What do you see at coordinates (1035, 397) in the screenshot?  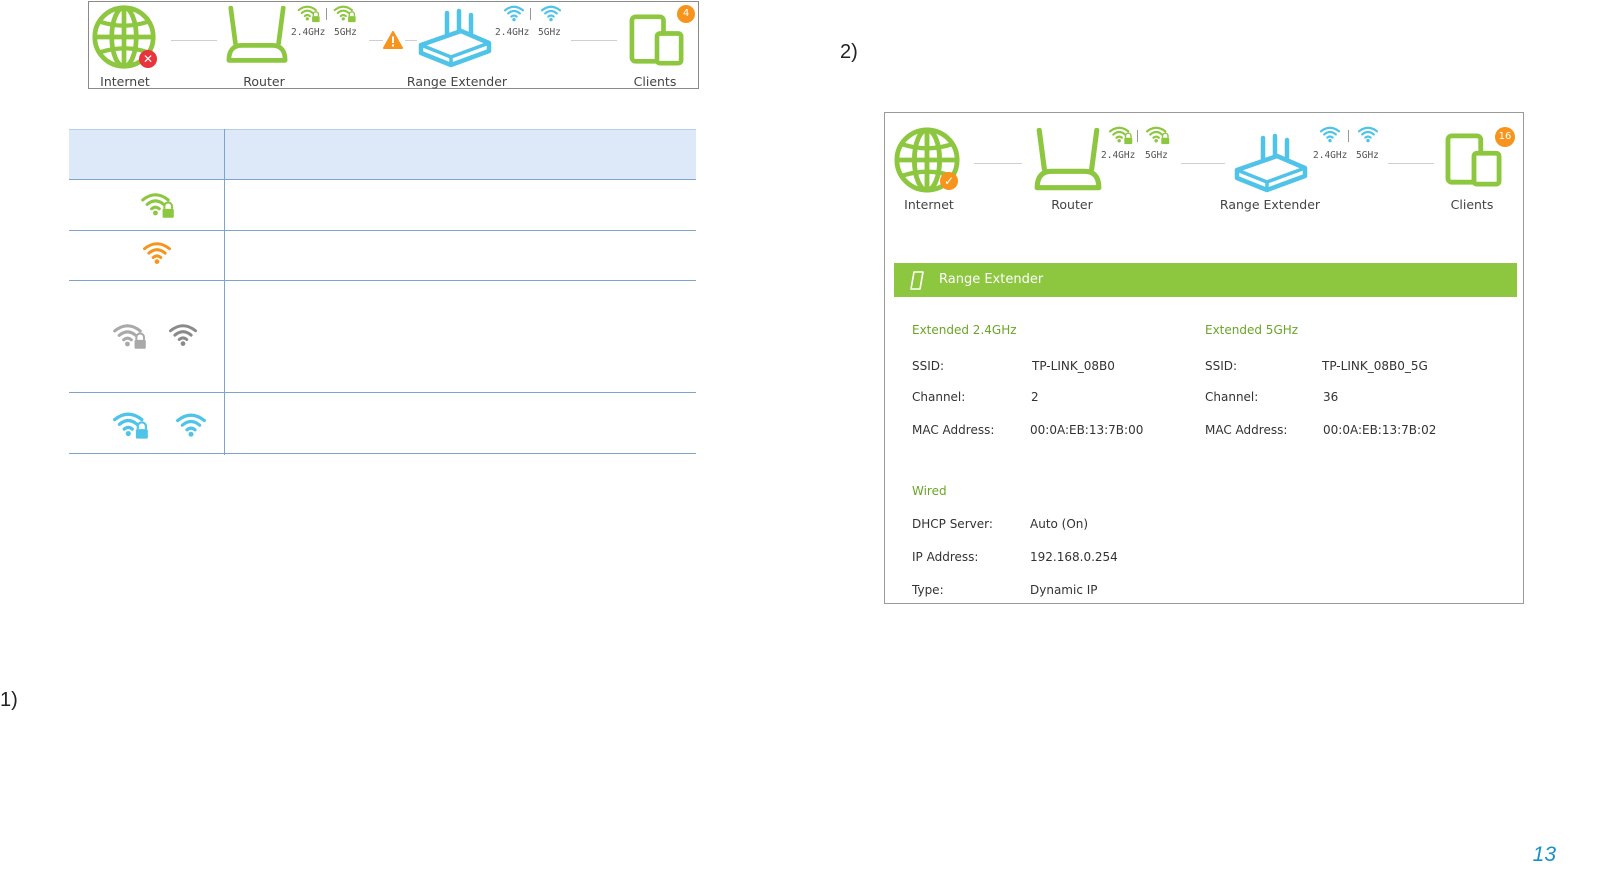 I see `channel-value-24: 2` at bounding box center [1035, 397].